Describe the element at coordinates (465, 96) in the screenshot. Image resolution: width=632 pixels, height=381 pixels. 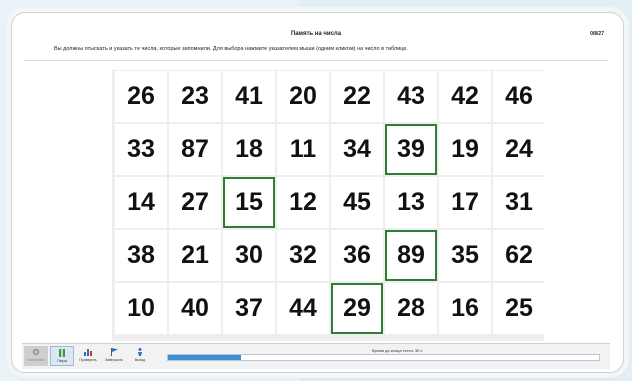
I see `number-cell: 42` at that location.